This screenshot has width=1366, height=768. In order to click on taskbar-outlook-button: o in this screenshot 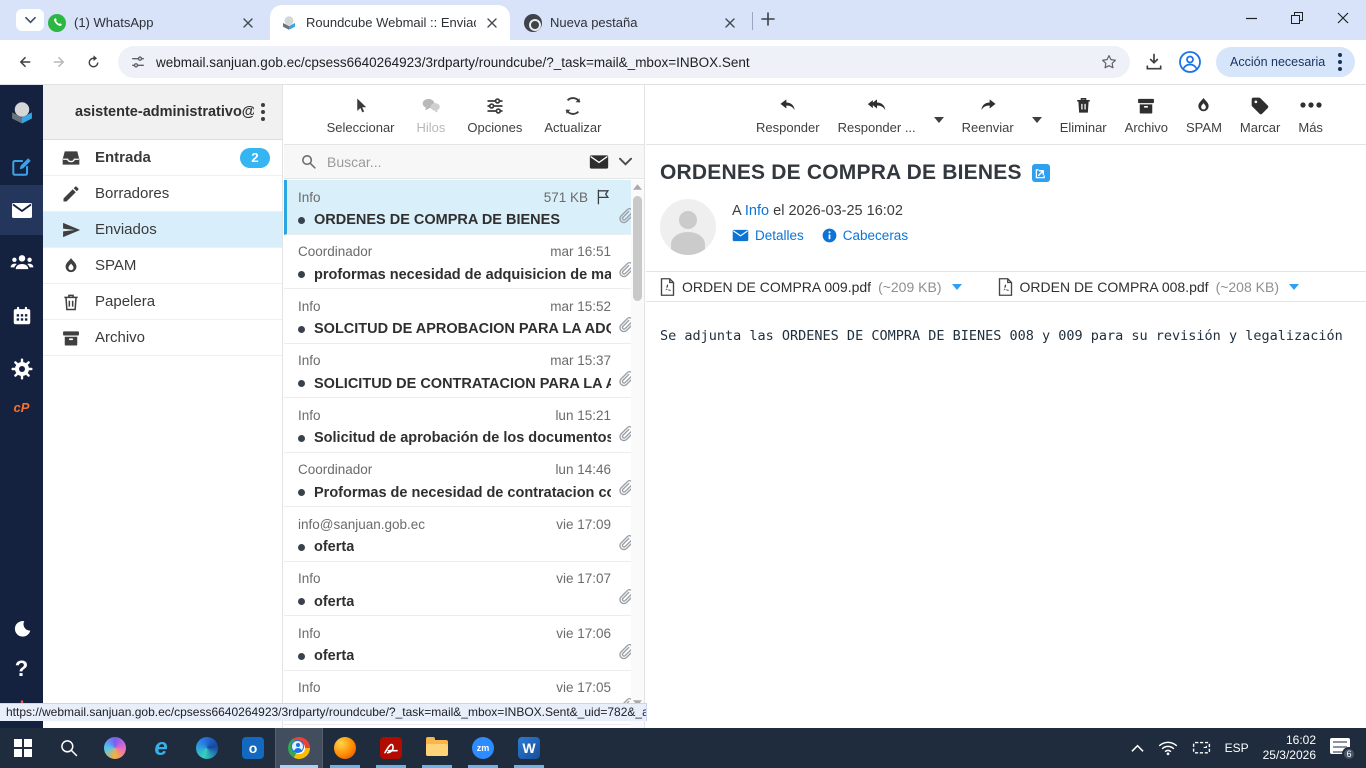, I will do `click(253, 748)`.